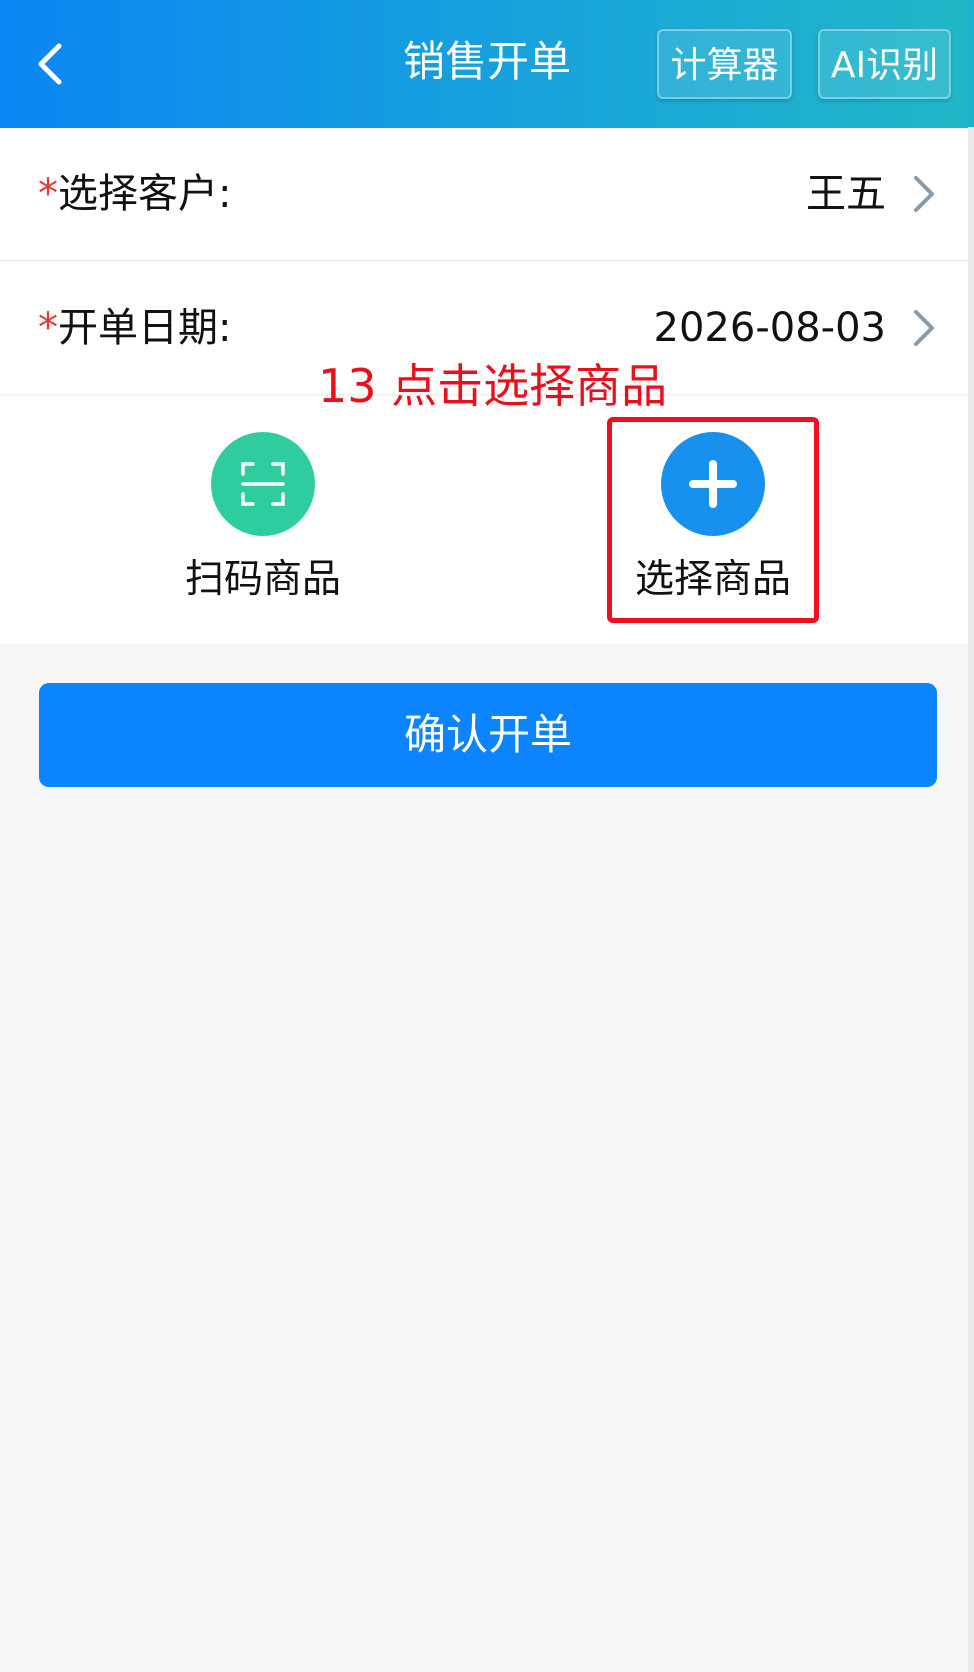 This screenshot has height=1672, width=974. I want to click on date-value: 2026-08-03, so click(769, 328).